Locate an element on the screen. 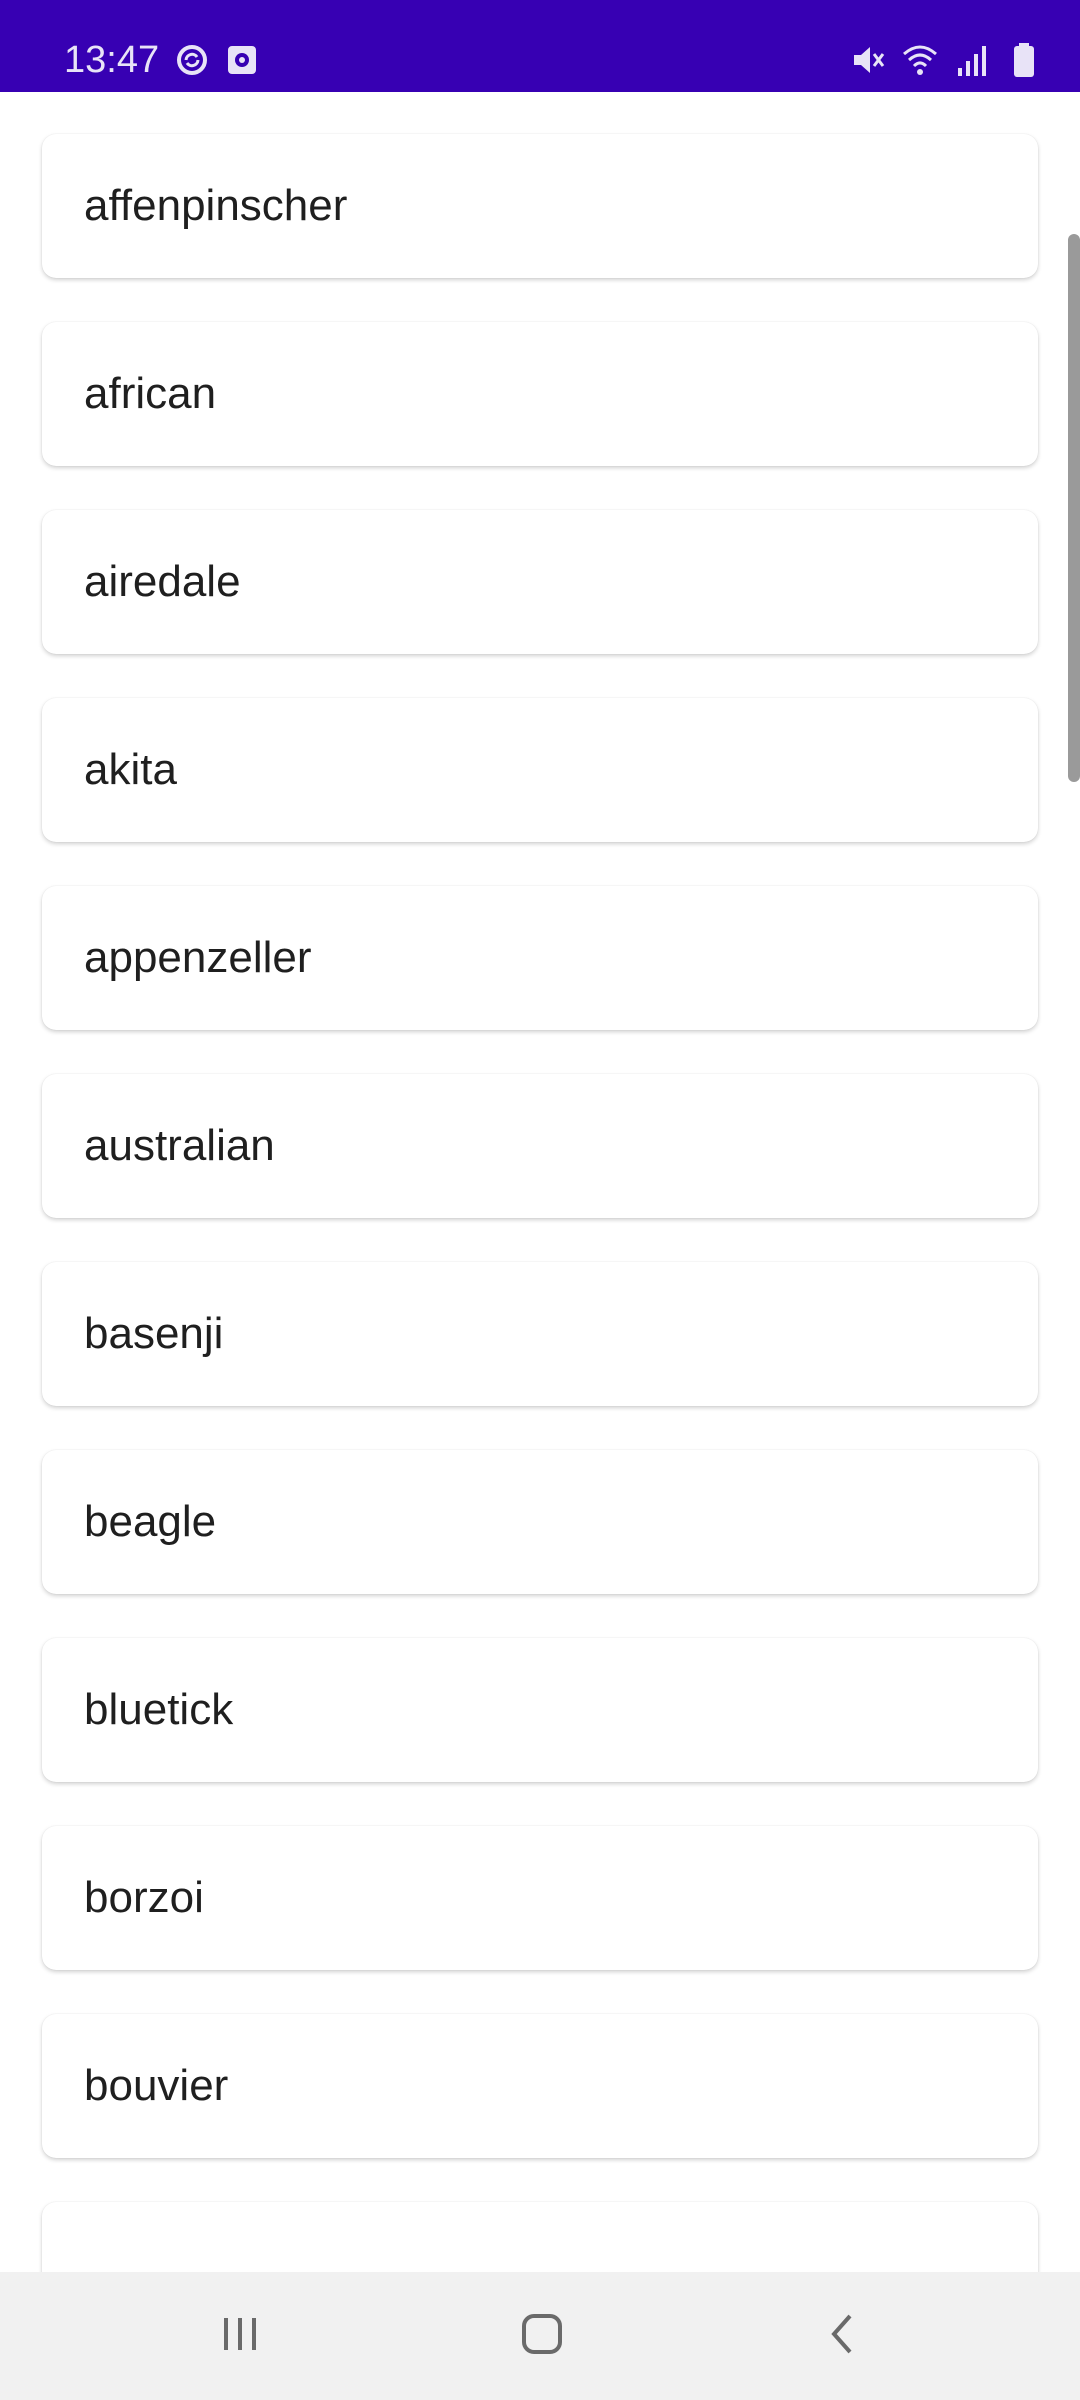  list-item-label: borzoi is located at coordinates (144, 1897).